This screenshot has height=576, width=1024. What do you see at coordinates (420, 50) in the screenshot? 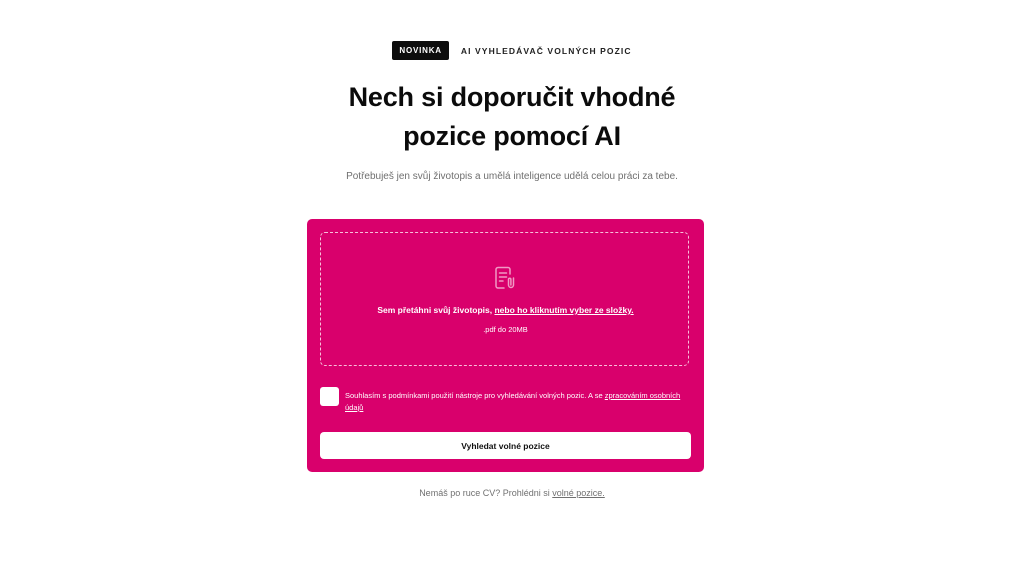
I see `new-badge: NOVINKA` at bounding box center [420, 50].